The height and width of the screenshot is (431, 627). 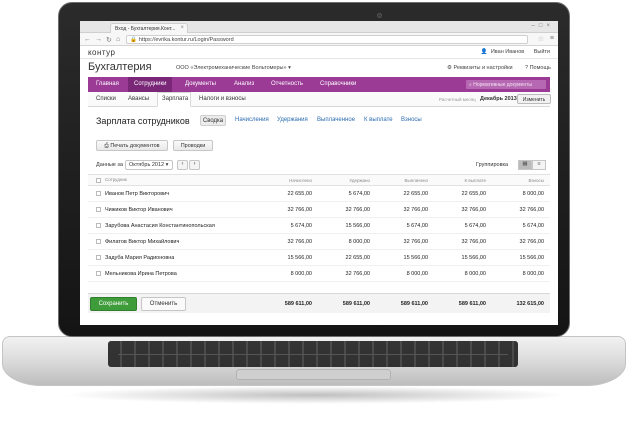 I want to click on amount-value: 5 674,00, so click(x=533, y=225).